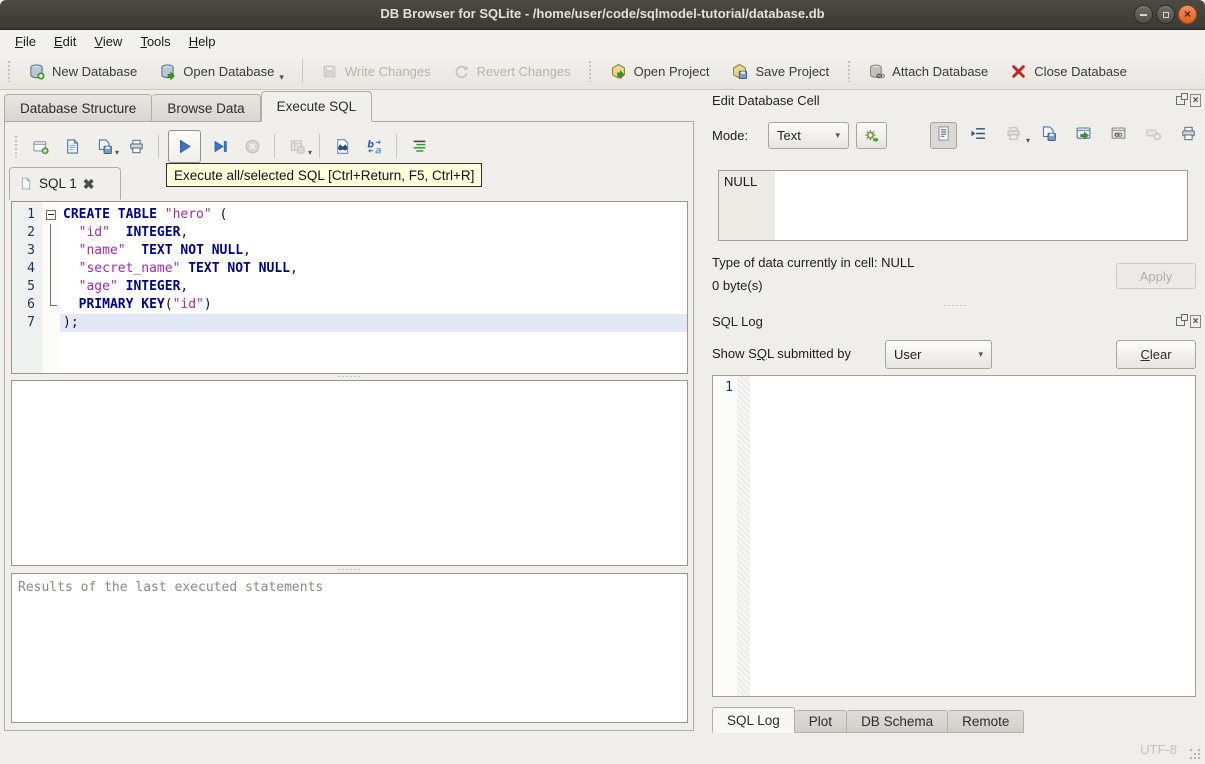 The height and width of the screenshot is (764, 1205). What do you see at coordinates (89, 184) in the screenshot?
I see `close-tab-icon: ✖` at bounding box center [89, 184].